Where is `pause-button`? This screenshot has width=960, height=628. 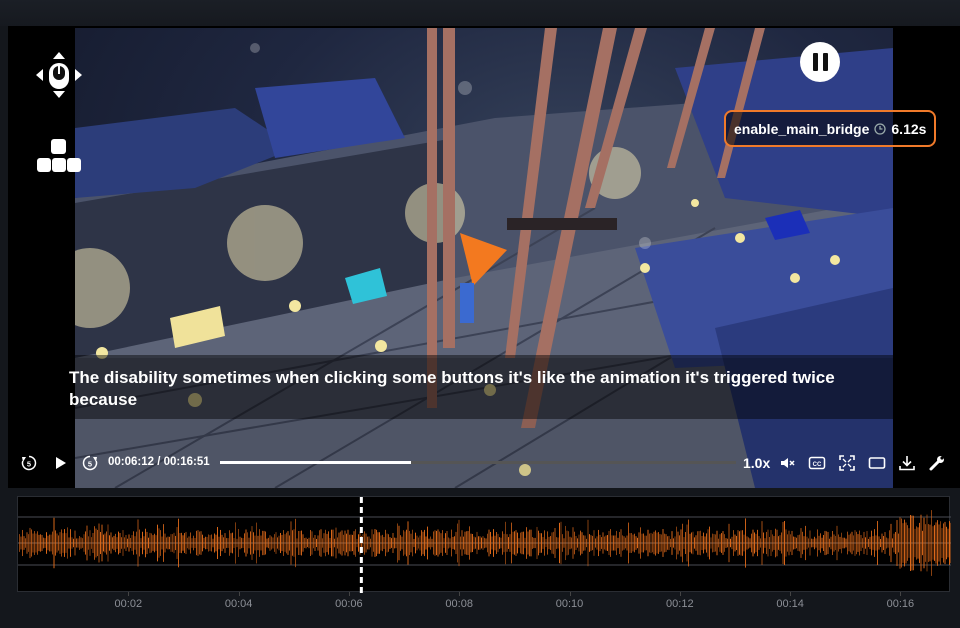 pause-button is located at coordinates (820, 62).